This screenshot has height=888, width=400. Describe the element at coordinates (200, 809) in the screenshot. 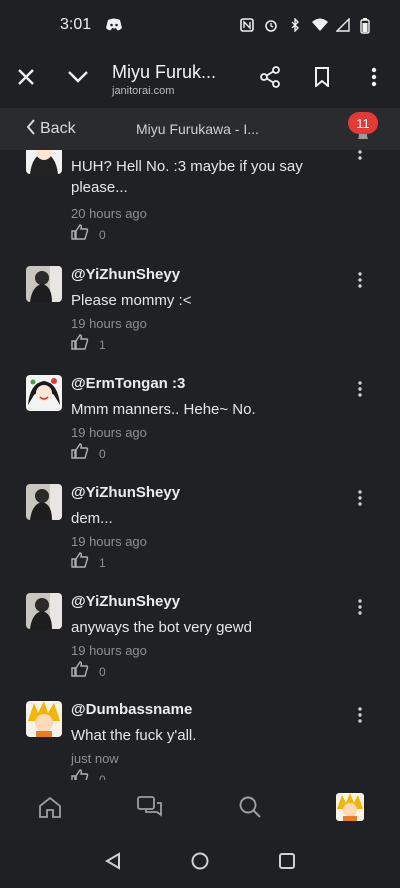

I see `bottom-navigation` at that location.